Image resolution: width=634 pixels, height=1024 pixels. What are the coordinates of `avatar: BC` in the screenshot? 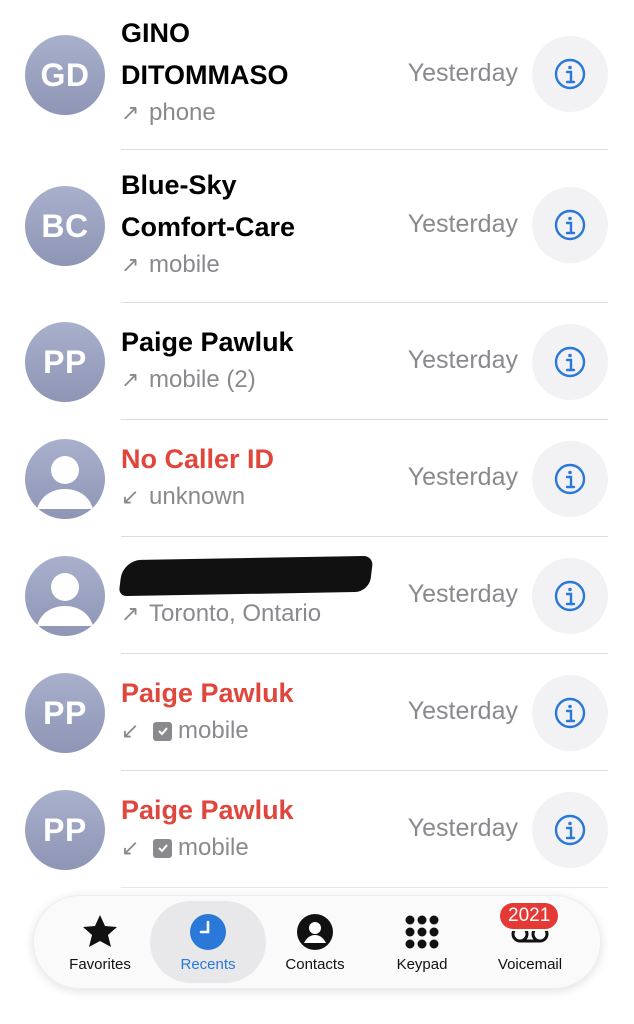 It's located at (65, 226).